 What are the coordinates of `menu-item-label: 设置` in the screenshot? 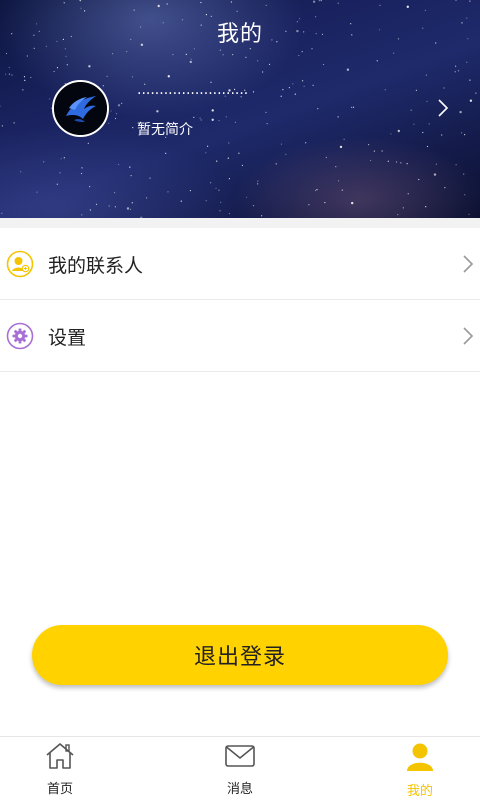 It's located at (67, 338).